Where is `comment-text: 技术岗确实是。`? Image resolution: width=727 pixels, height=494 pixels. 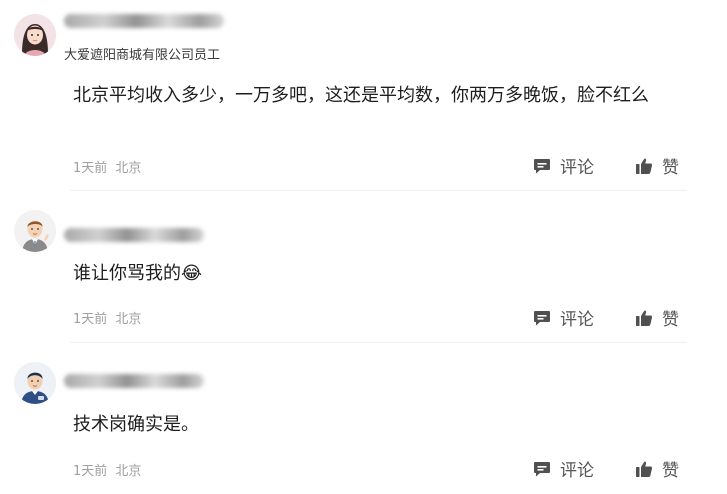 comment-text: 技术岗确实是。 is located at coordinates (136, 424).